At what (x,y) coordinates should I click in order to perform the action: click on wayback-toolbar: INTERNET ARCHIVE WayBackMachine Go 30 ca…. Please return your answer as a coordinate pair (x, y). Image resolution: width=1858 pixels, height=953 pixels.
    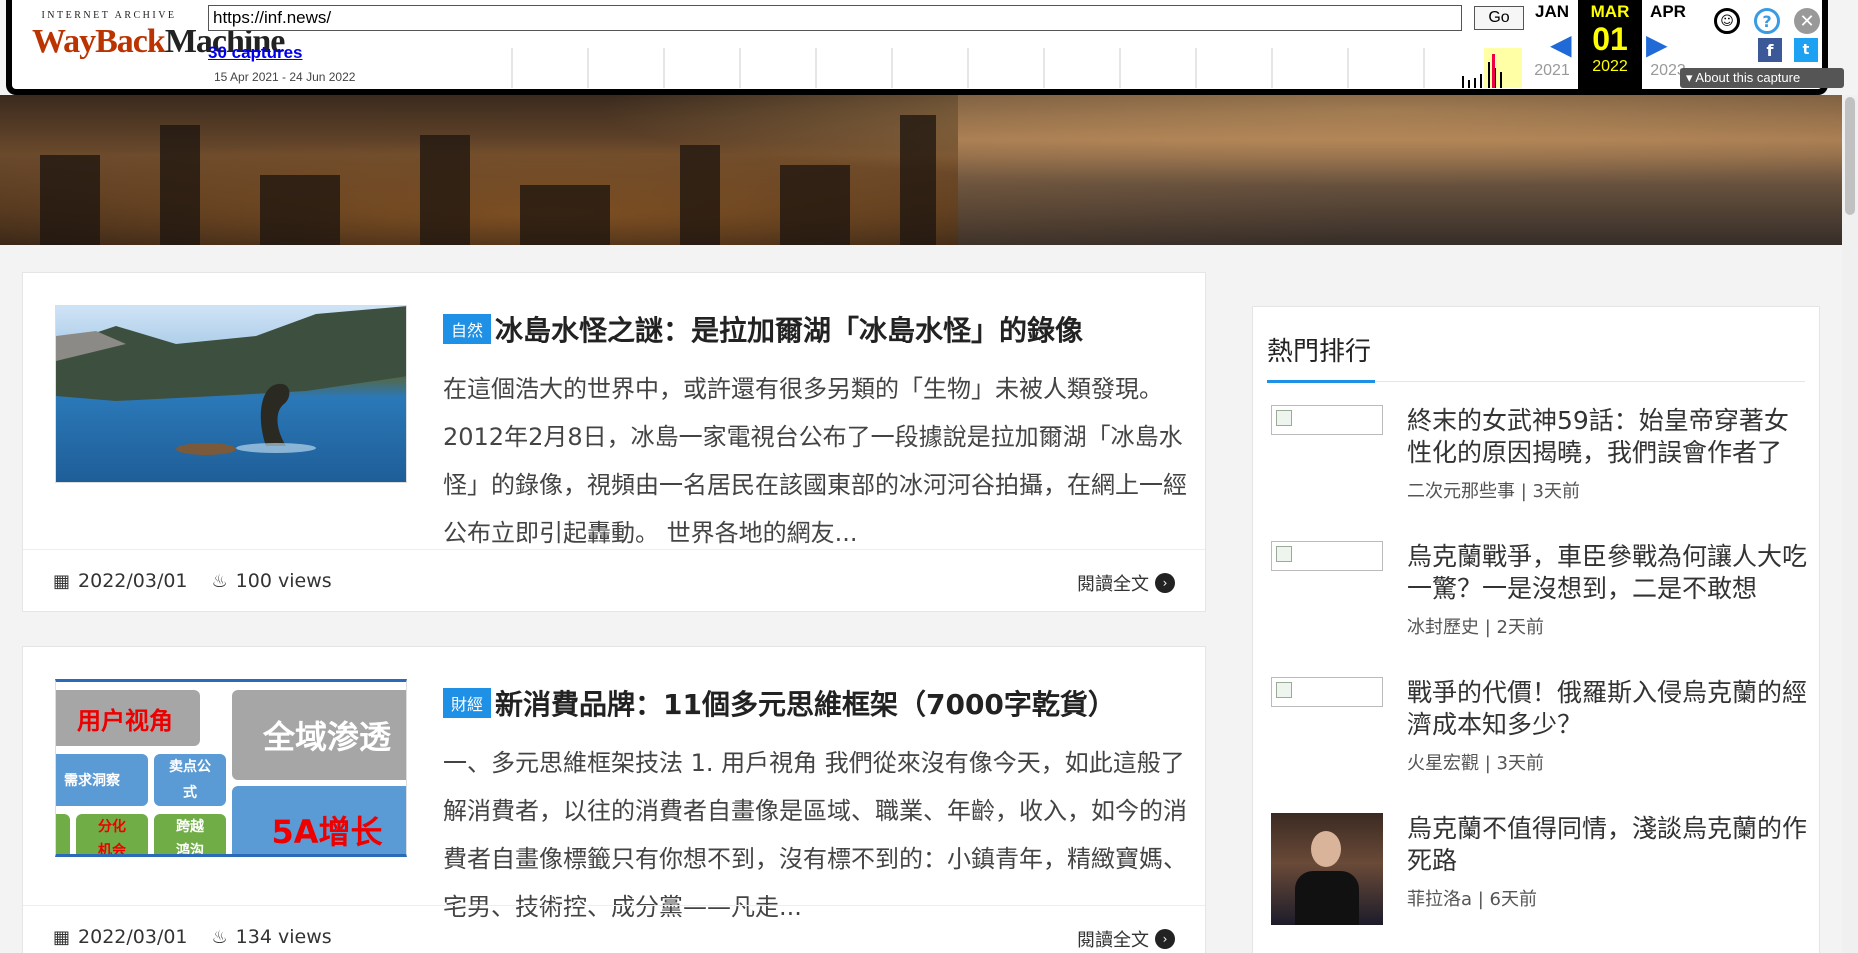
    Looking at the image, I should click on (925, 47).